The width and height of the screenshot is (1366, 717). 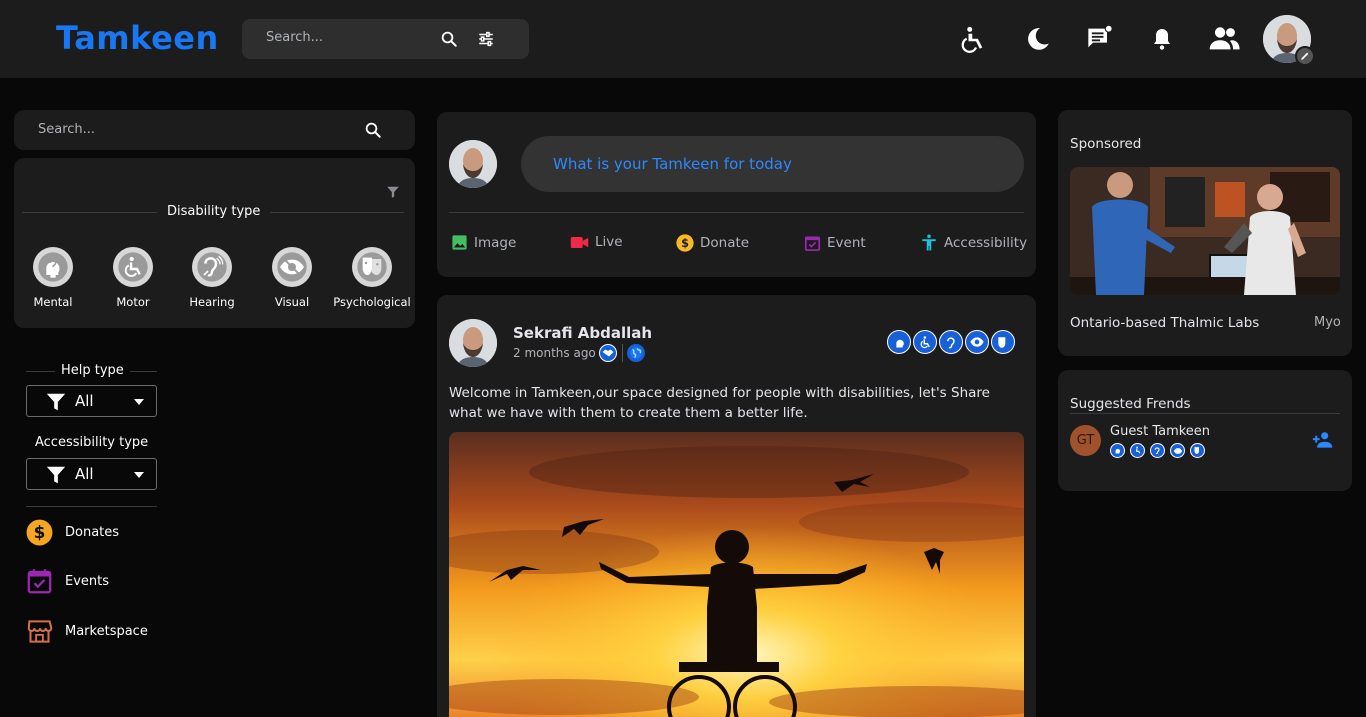 I want to click on disability-motor: Motor, so click(x=133, y=278).